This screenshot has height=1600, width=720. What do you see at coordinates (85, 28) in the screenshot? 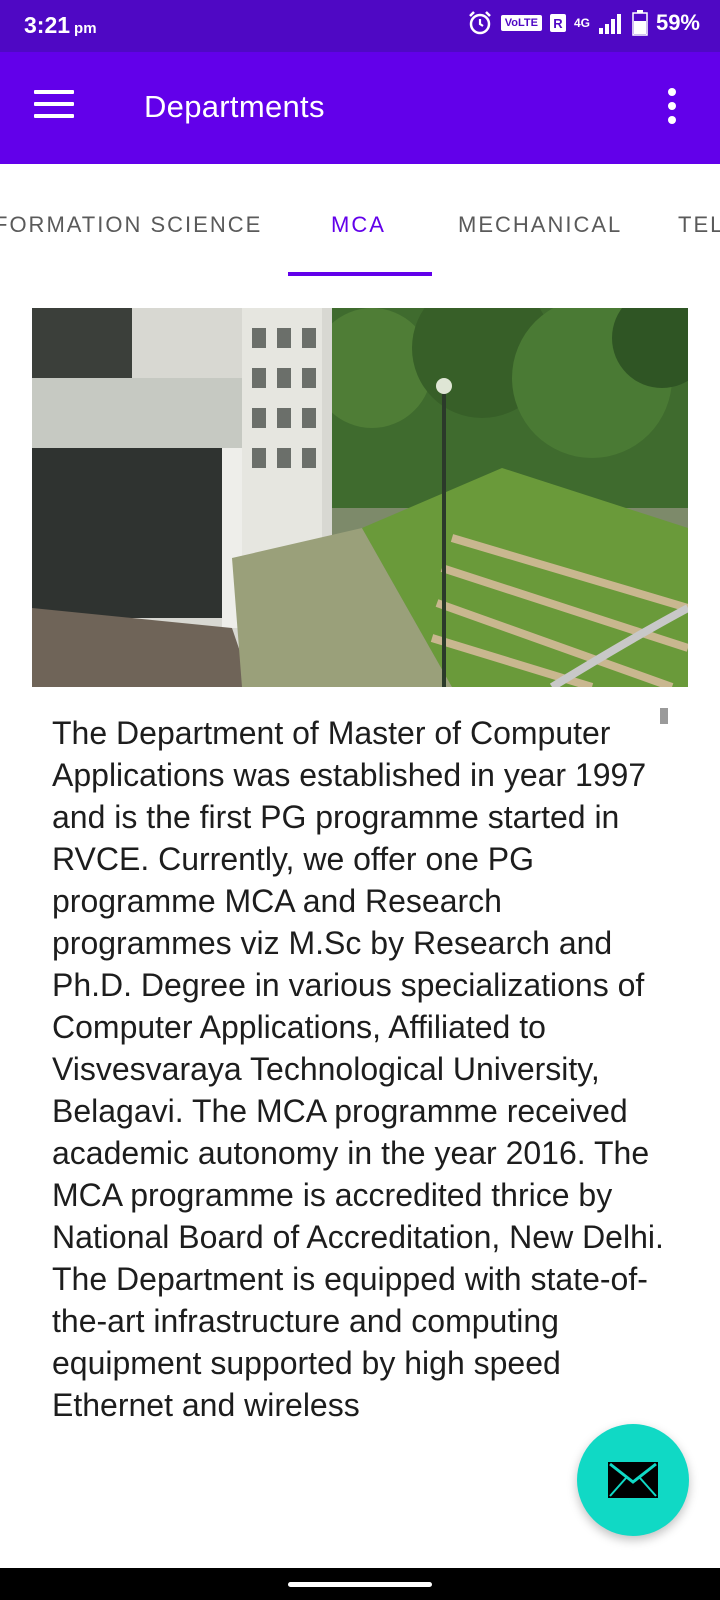
I see `status-time-suffix: pm` at bounding box center [85, 28].